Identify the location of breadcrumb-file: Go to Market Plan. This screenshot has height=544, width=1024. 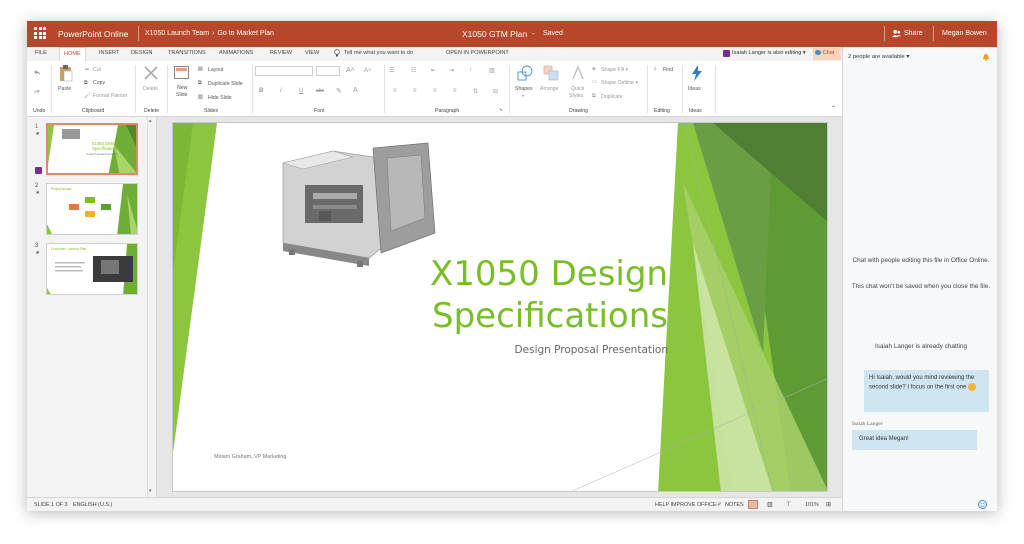
(245, 33).